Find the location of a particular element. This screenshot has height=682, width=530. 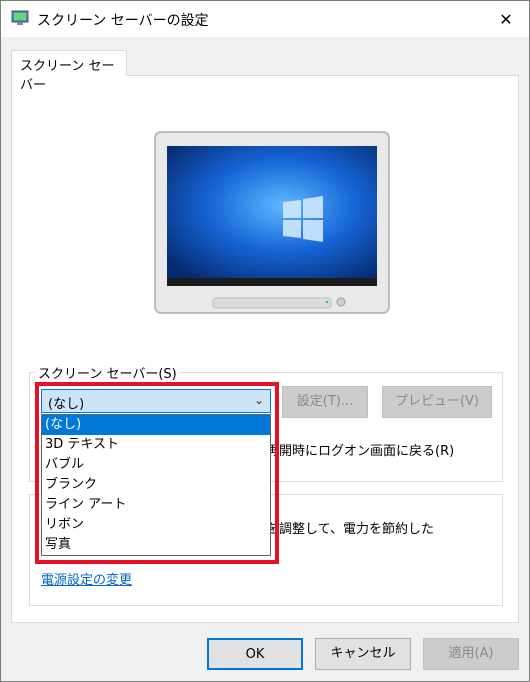

preview-button: プレビュー(V) is located at coordinates (437, 402).